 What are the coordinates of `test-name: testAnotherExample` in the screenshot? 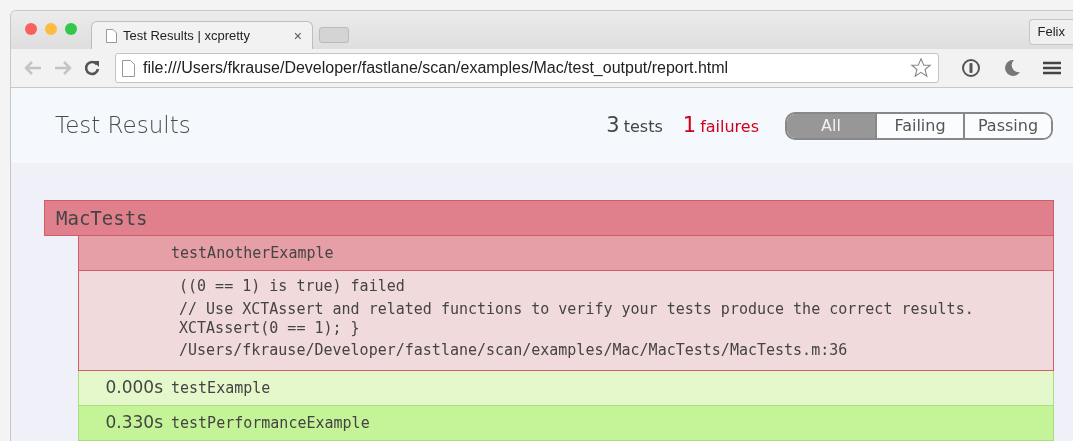 It's located at (252, 253).